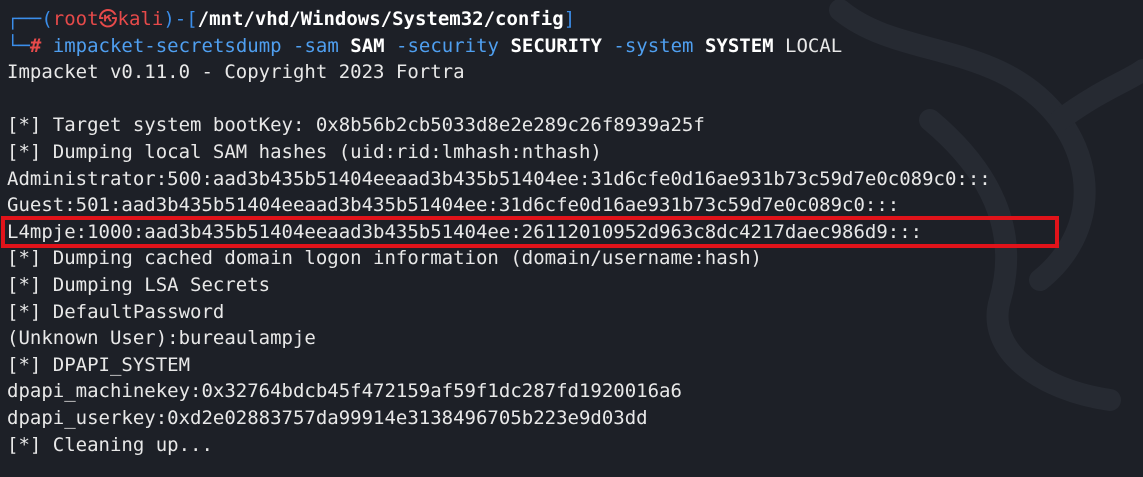 This screenshot has width=1143, height=477. I want to click on flag-system: -system, so click(653, 45).